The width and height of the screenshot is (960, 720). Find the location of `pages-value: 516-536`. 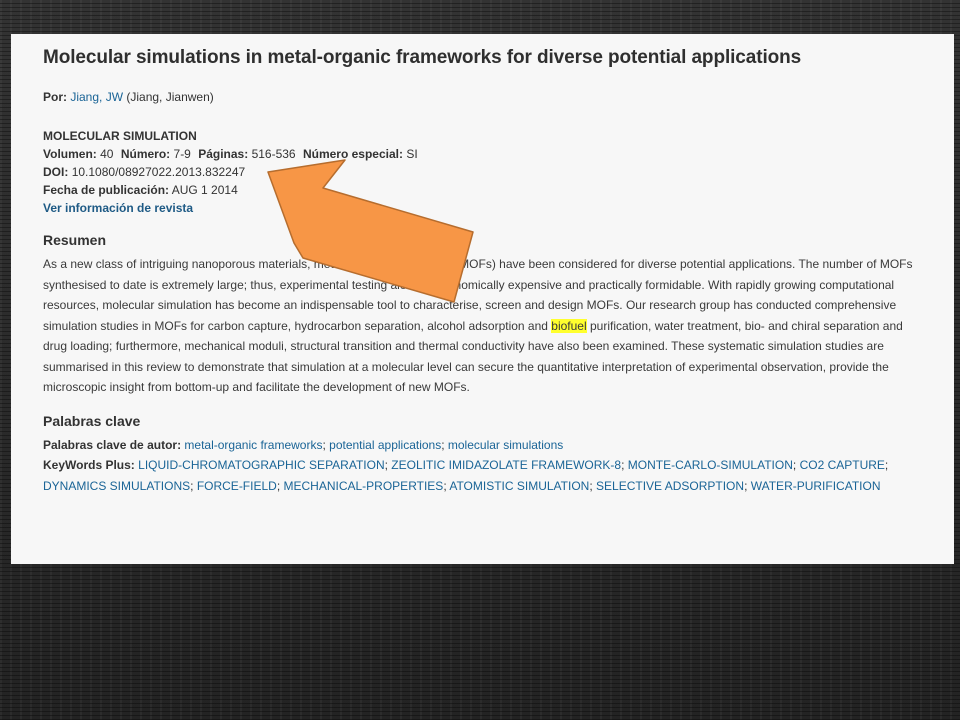

pages-value: 516-536 is located at coordinates (273, 154).